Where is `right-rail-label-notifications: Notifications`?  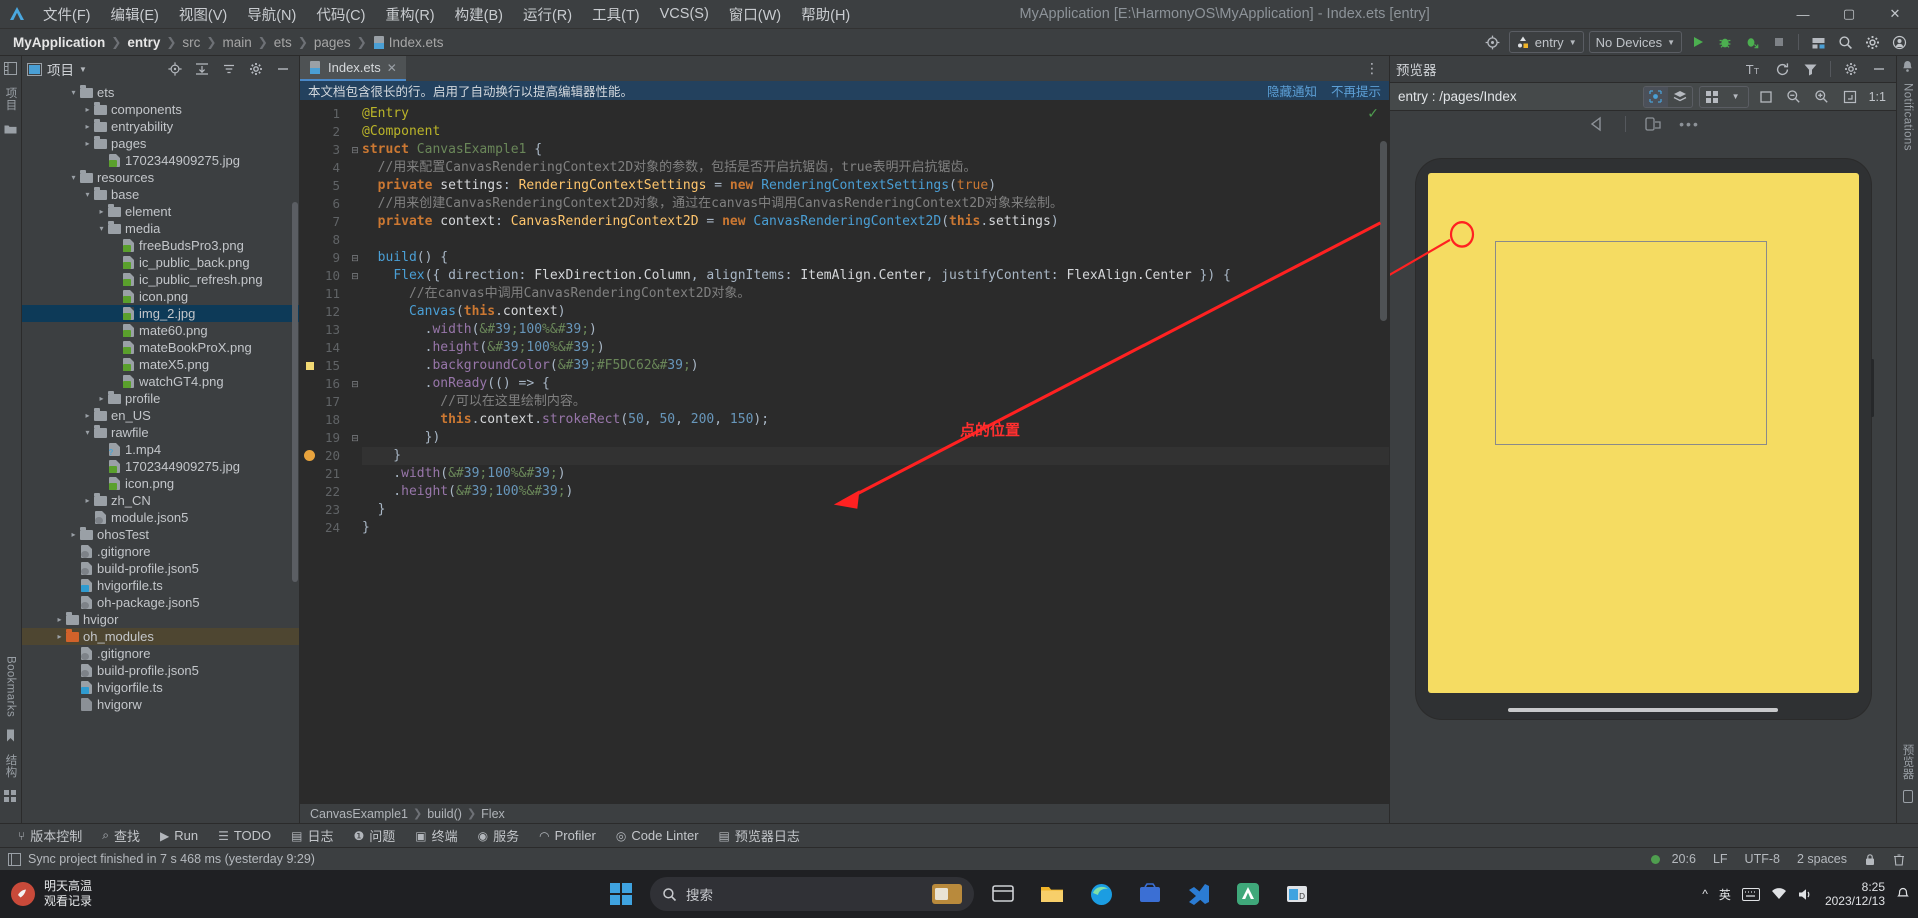
right-rail-label-notifications: Notifications is located at coordinates (1908, 117).